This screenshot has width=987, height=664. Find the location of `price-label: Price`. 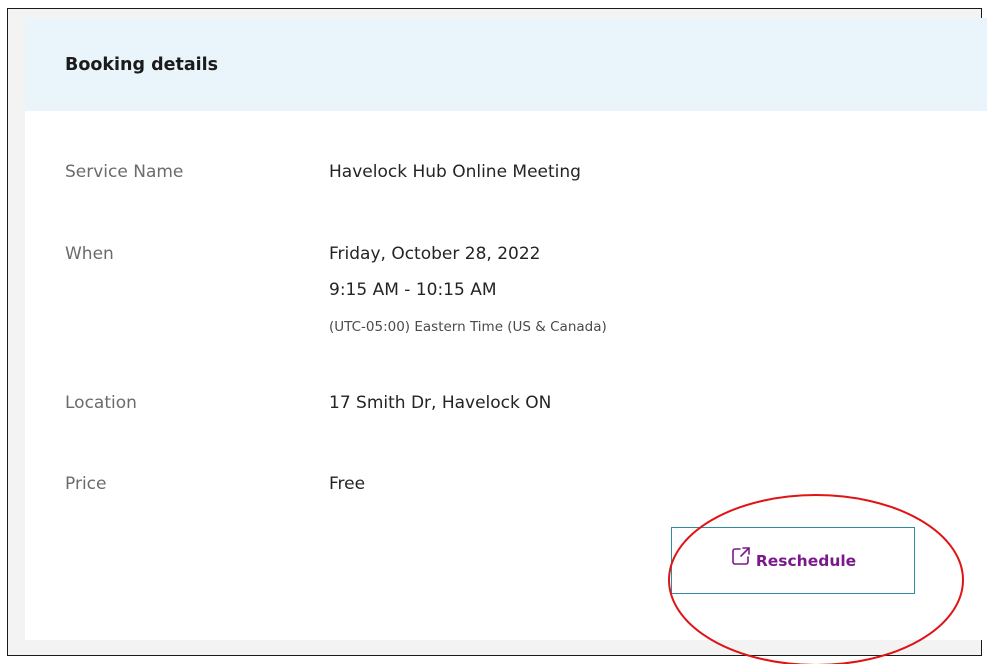

price-label: Price is located at coordinates (86, 484).